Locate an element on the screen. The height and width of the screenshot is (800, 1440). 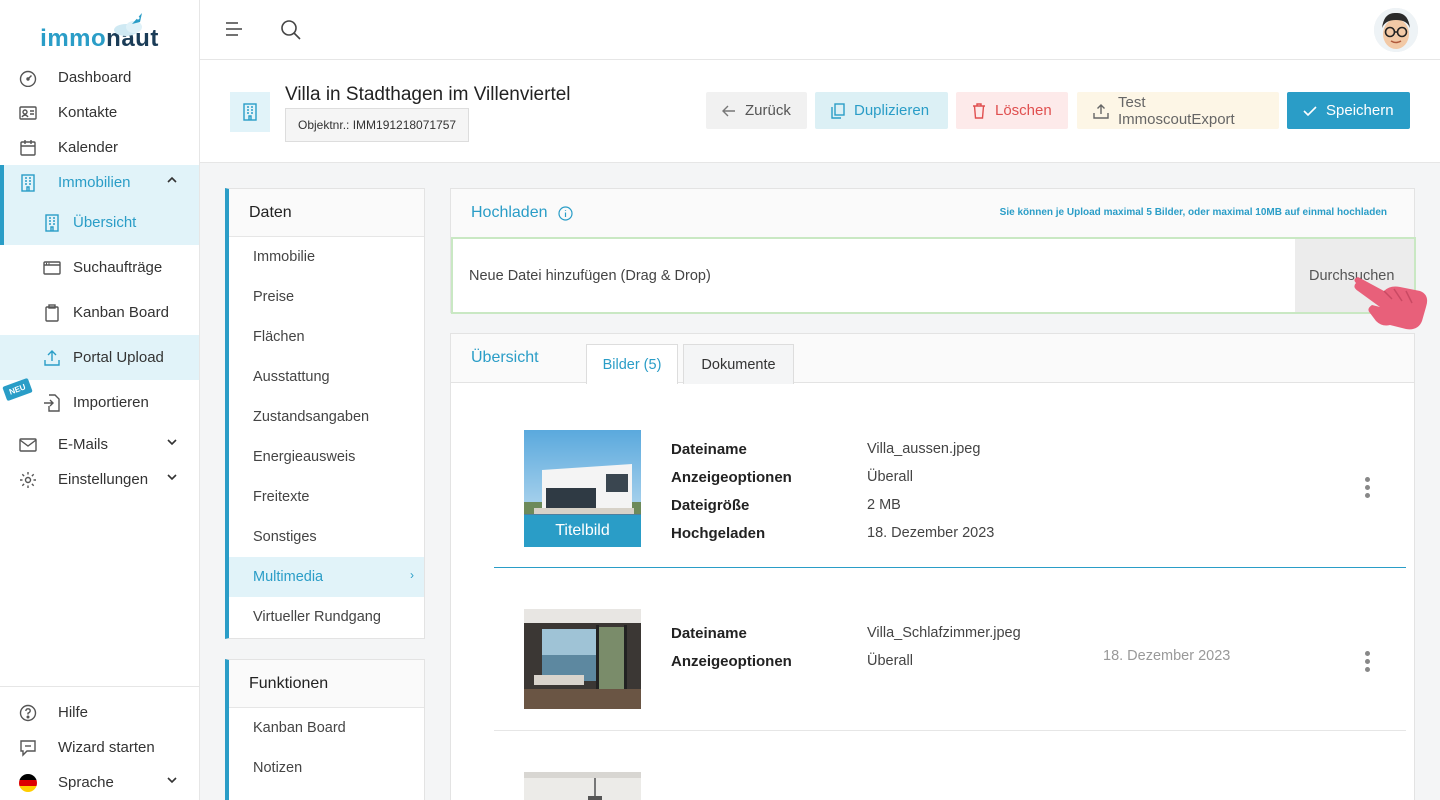
detail-label: Hochgeladen is located at coordinates (718, 533).